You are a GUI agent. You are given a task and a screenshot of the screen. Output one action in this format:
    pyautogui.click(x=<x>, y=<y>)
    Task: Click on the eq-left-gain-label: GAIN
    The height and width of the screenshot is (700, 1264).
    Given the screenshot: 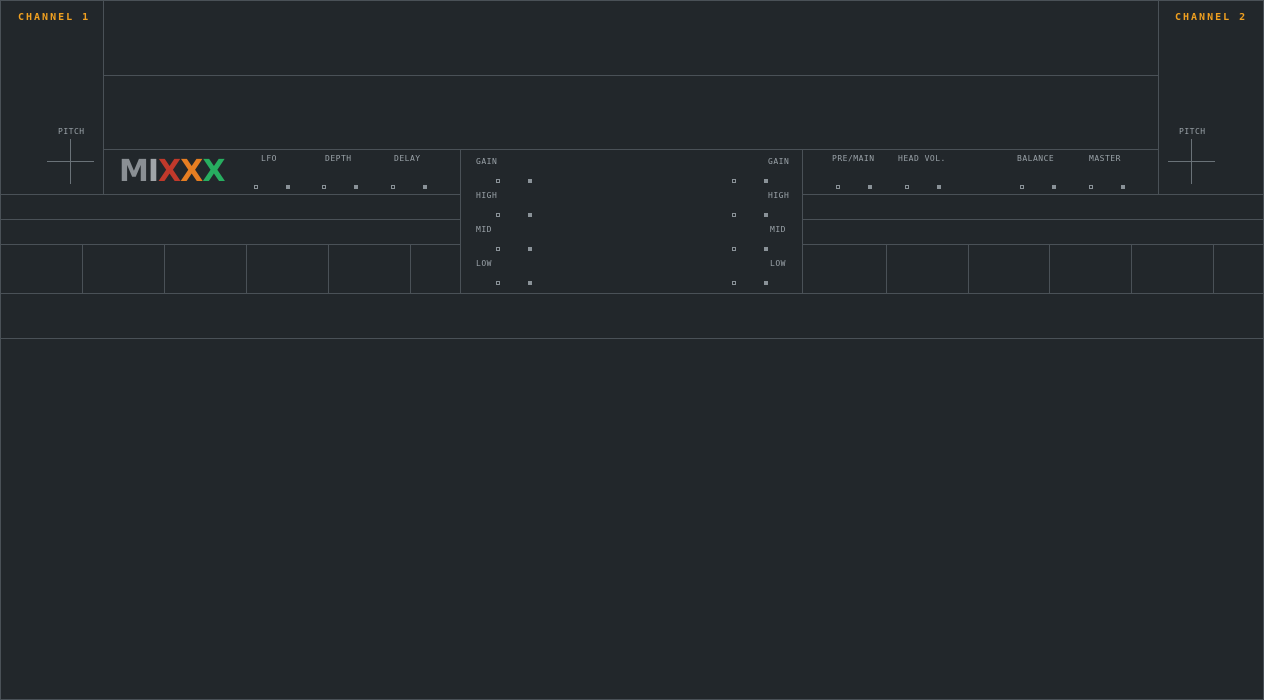 What is the action you would take?
    pyautogui.click(x=487, y=161)
    